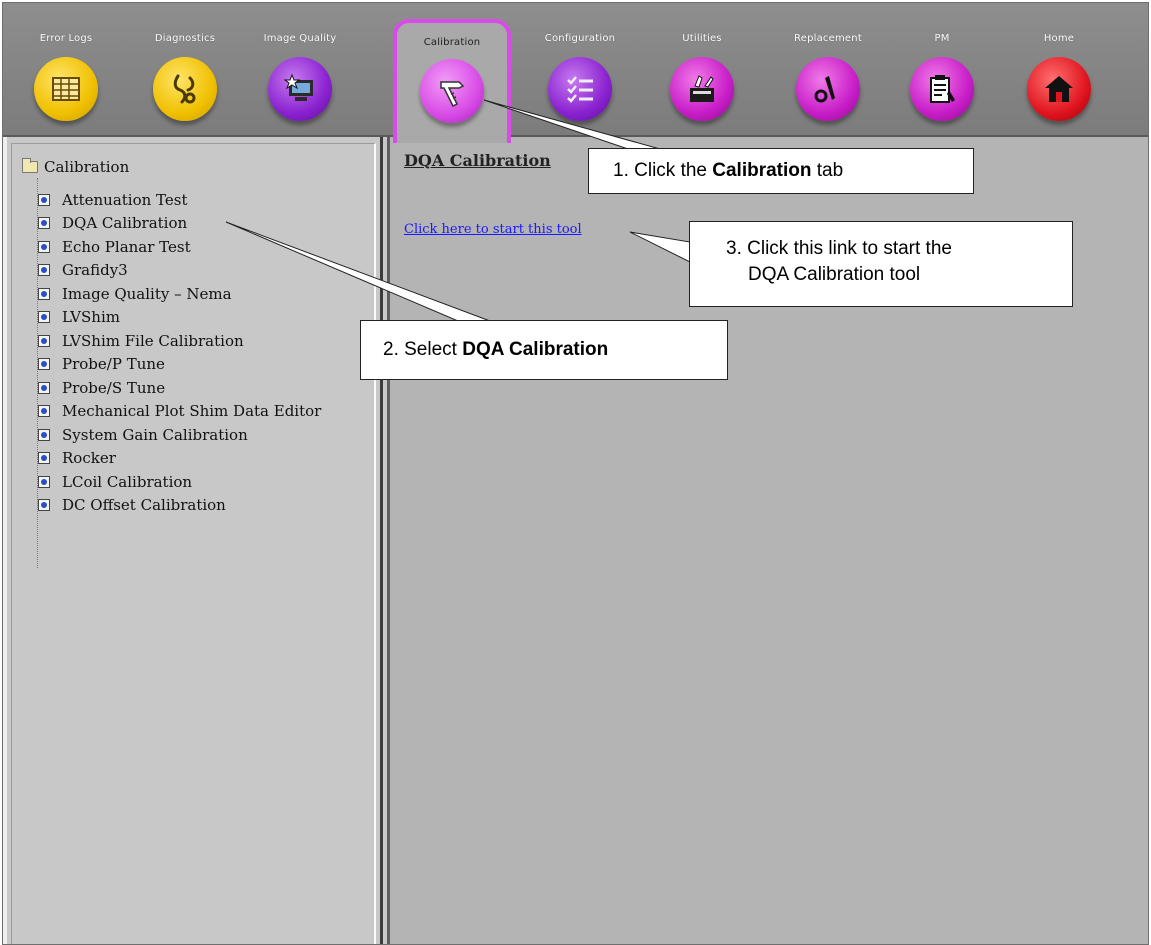  I want to click on tree-item-rocker: Rocker, so click(179, 459).